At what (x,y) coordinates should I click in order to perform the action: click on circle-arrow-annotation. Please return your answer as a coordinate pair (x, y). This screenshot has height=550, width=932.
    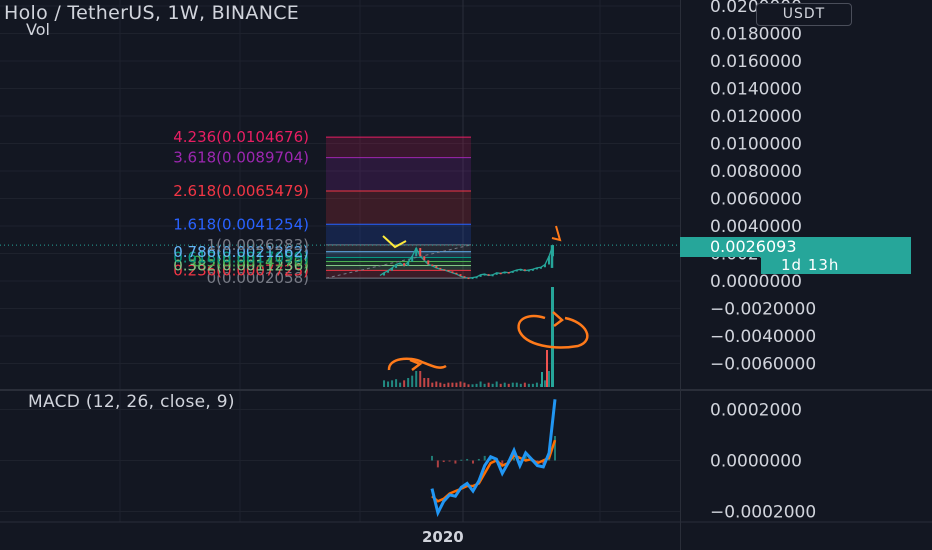
    Looking at the image, I should click on (558, 319).